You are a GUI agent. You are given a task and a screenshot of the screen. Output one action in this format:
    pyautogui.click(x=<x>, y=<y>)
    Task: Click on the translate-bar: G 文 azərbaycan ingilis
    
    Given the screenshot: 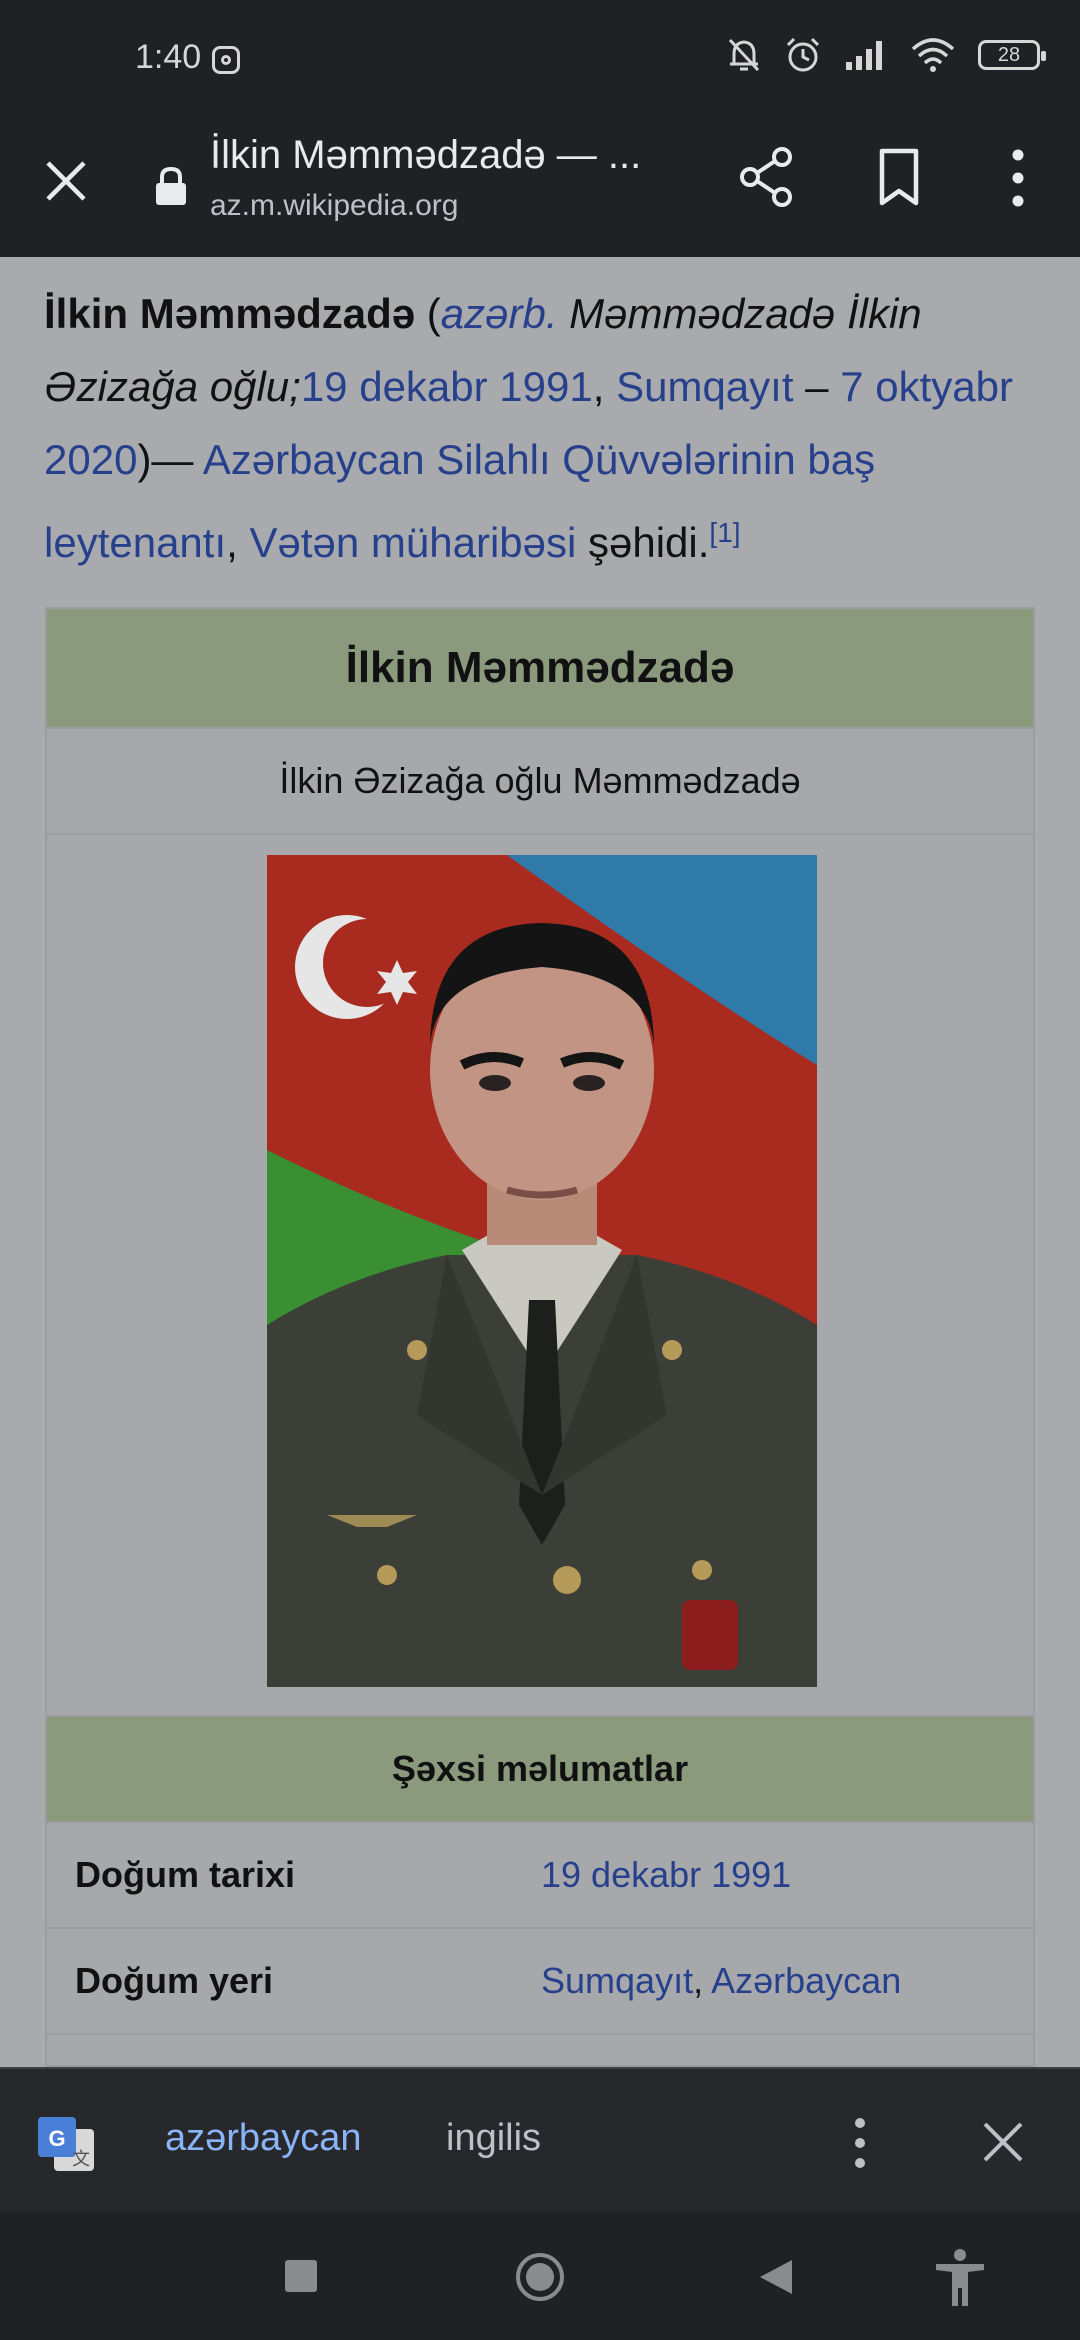 What is the action you would take?
    pyautogui.click(x=540, y=2139)
    